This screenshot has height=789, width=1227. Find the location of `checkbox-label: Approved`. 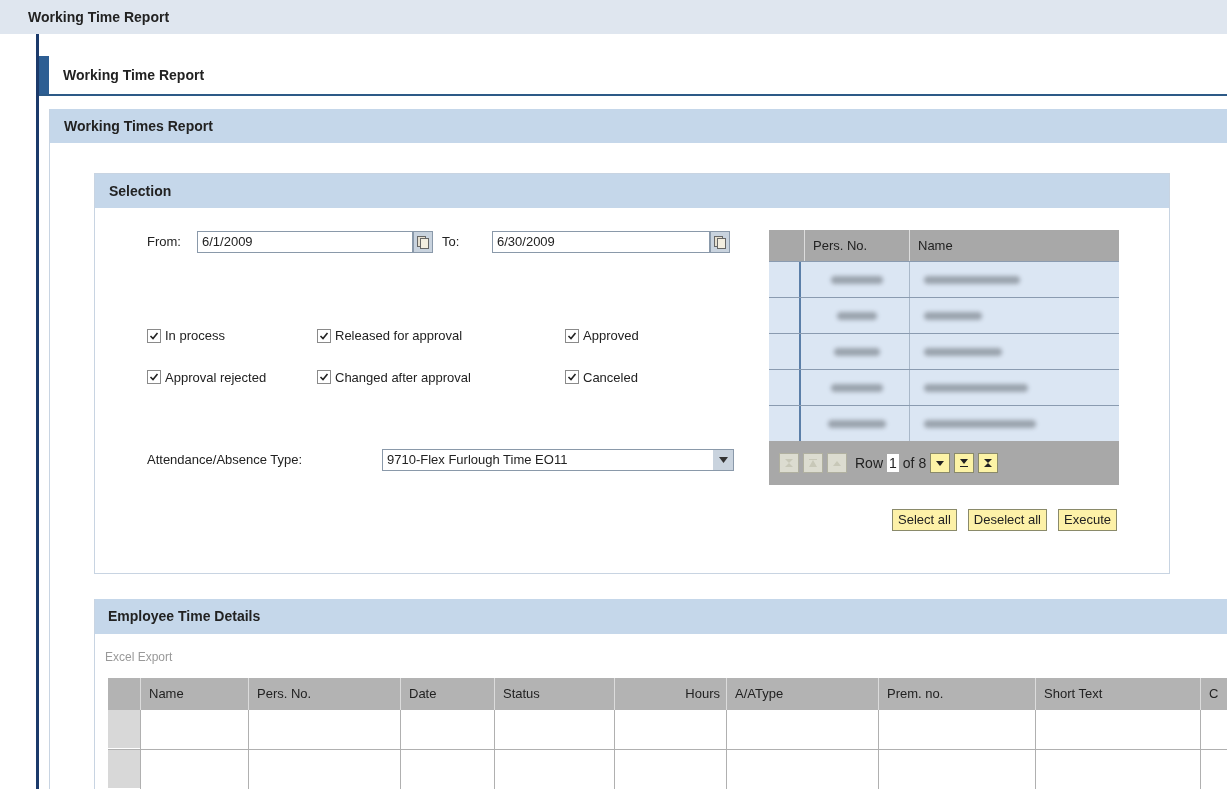

checkbox-label: Approved is located at coordinates (611, 336).